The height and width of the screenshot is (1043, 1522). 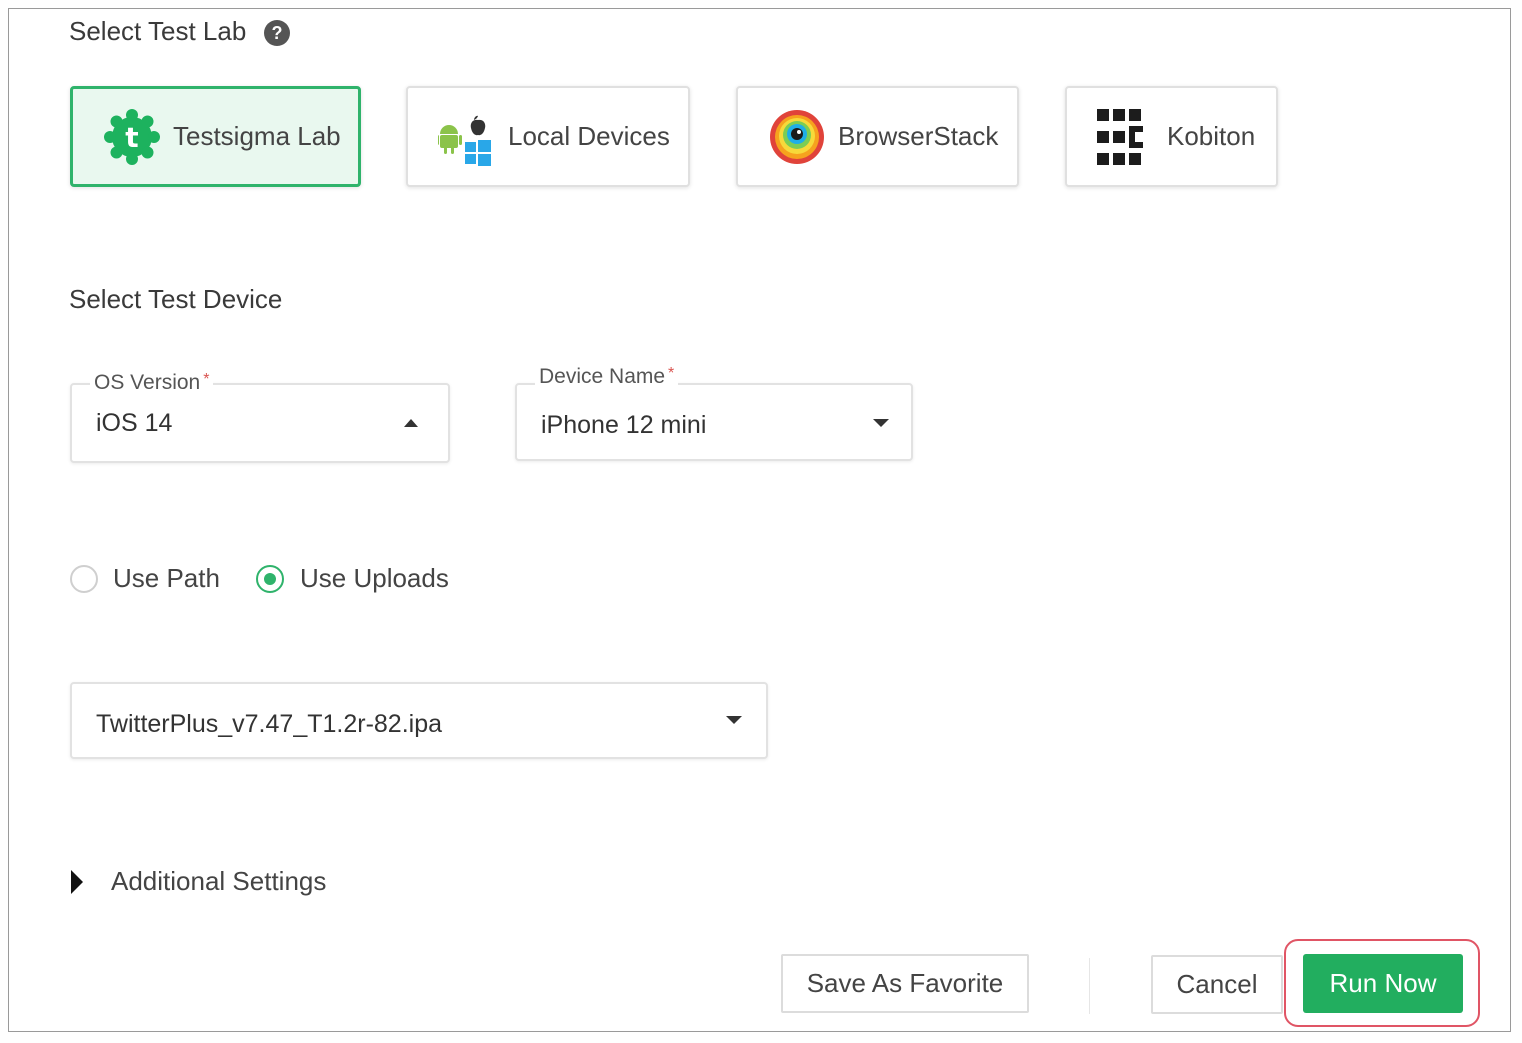 What do you see at coordinates (467, 137) in the screenshot?
I see `android-apple-windows-icon` at bounding box center [467, 137].